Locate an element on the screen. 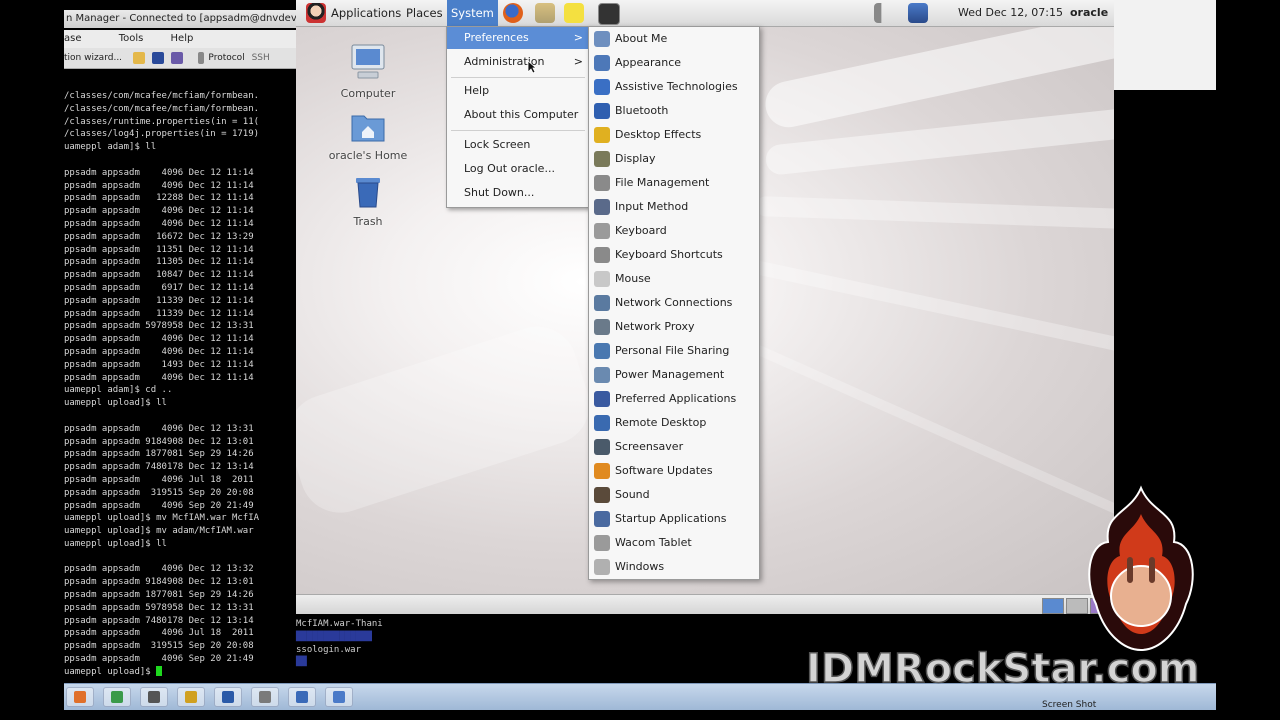 This screenshot has height=720, width=1280. preferences-item-input-method: Input Method is located at coordinates (674, 207).